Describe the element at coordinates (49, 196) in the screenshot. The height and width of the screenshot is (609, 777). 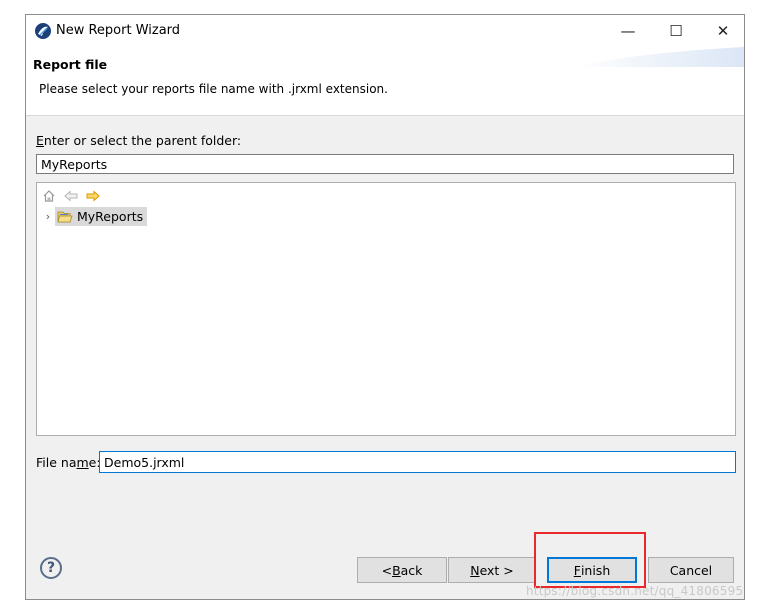
I see `home-icon` at that location.